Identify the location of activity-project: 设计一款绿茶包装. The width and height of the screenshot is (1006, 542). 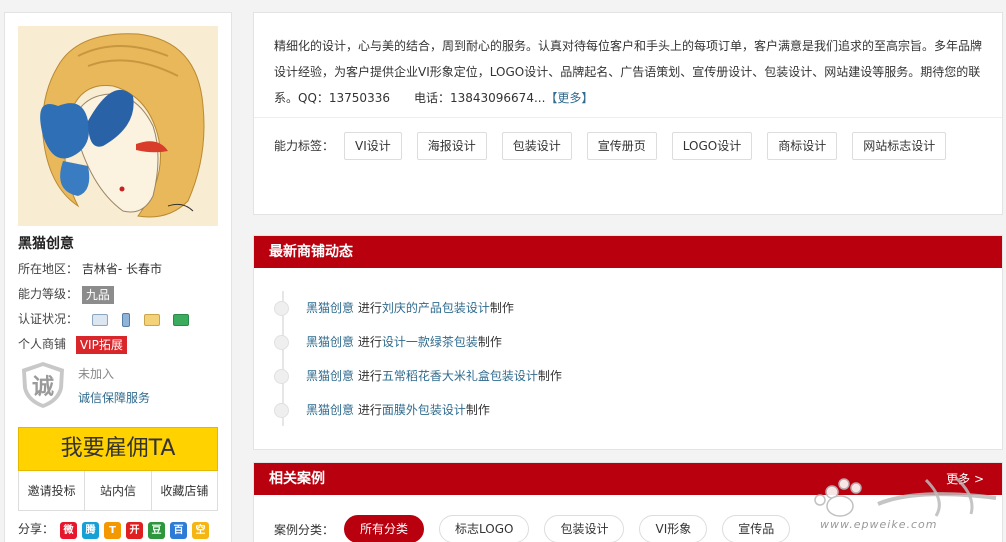
(430, 342).